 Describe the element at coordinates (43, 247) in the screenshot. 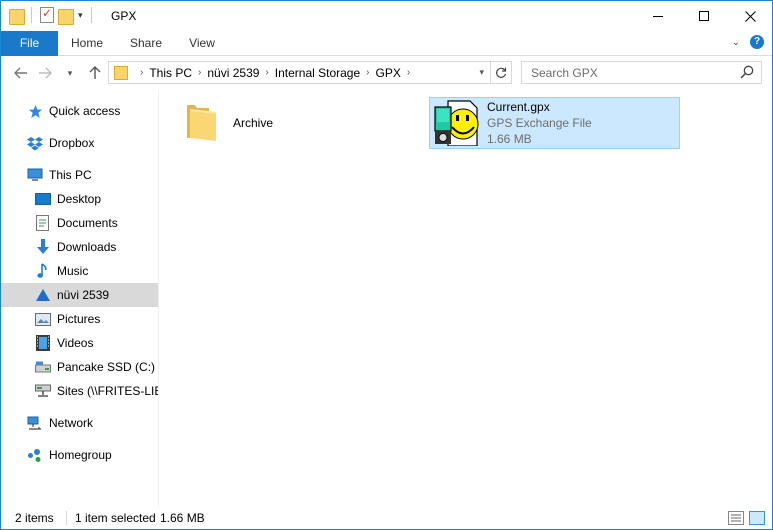

I see `download-arrow-icon` at that location.